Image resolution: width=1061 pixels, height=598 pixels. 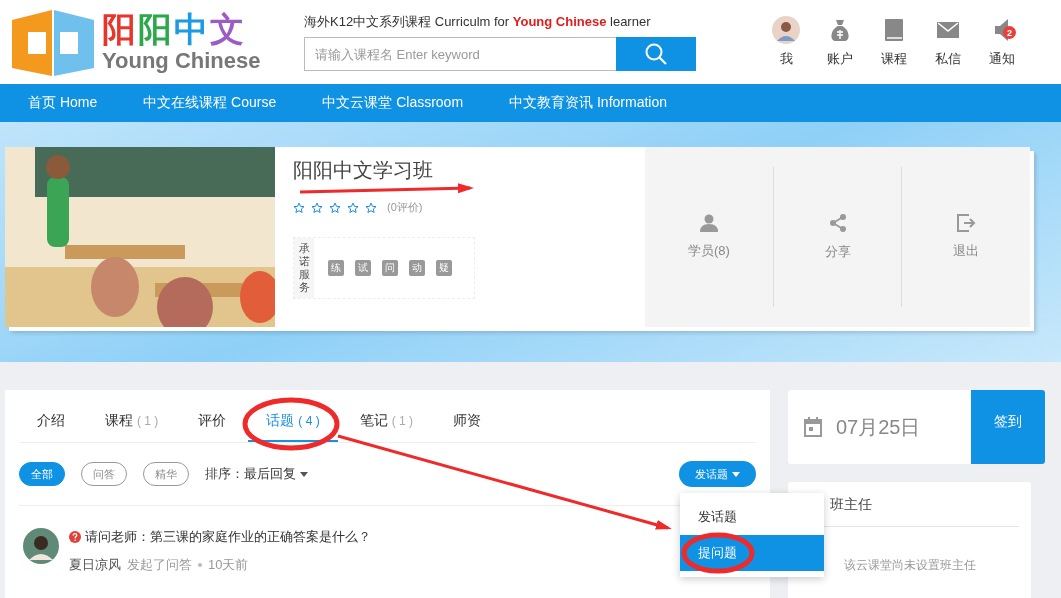 I want to click on service-tag: 问, so click(x=390, y=268).